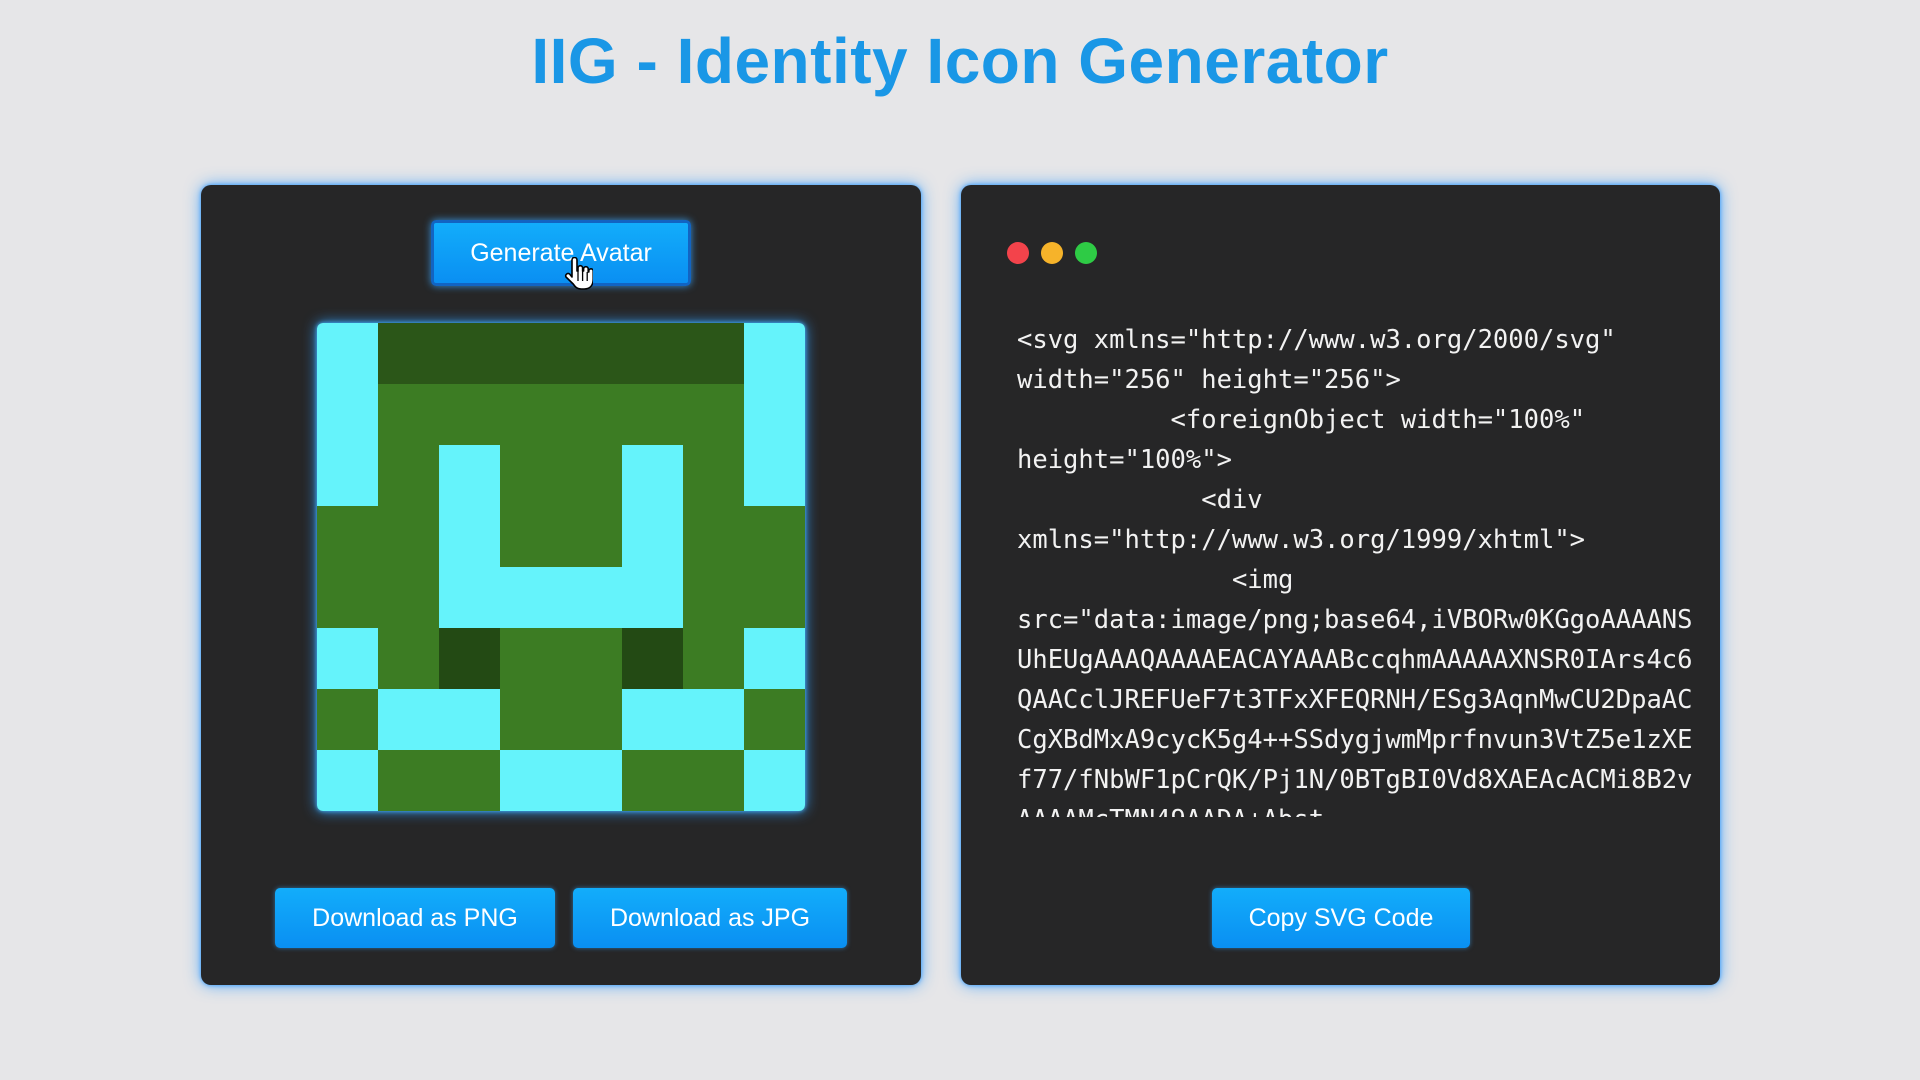 The width and height of the screenshot is (1920, 1080). What do you see at coordinates (415, 918) in the screenshot?
I see `download-png-button: Download as PNG` at bounding box center [415, 918].